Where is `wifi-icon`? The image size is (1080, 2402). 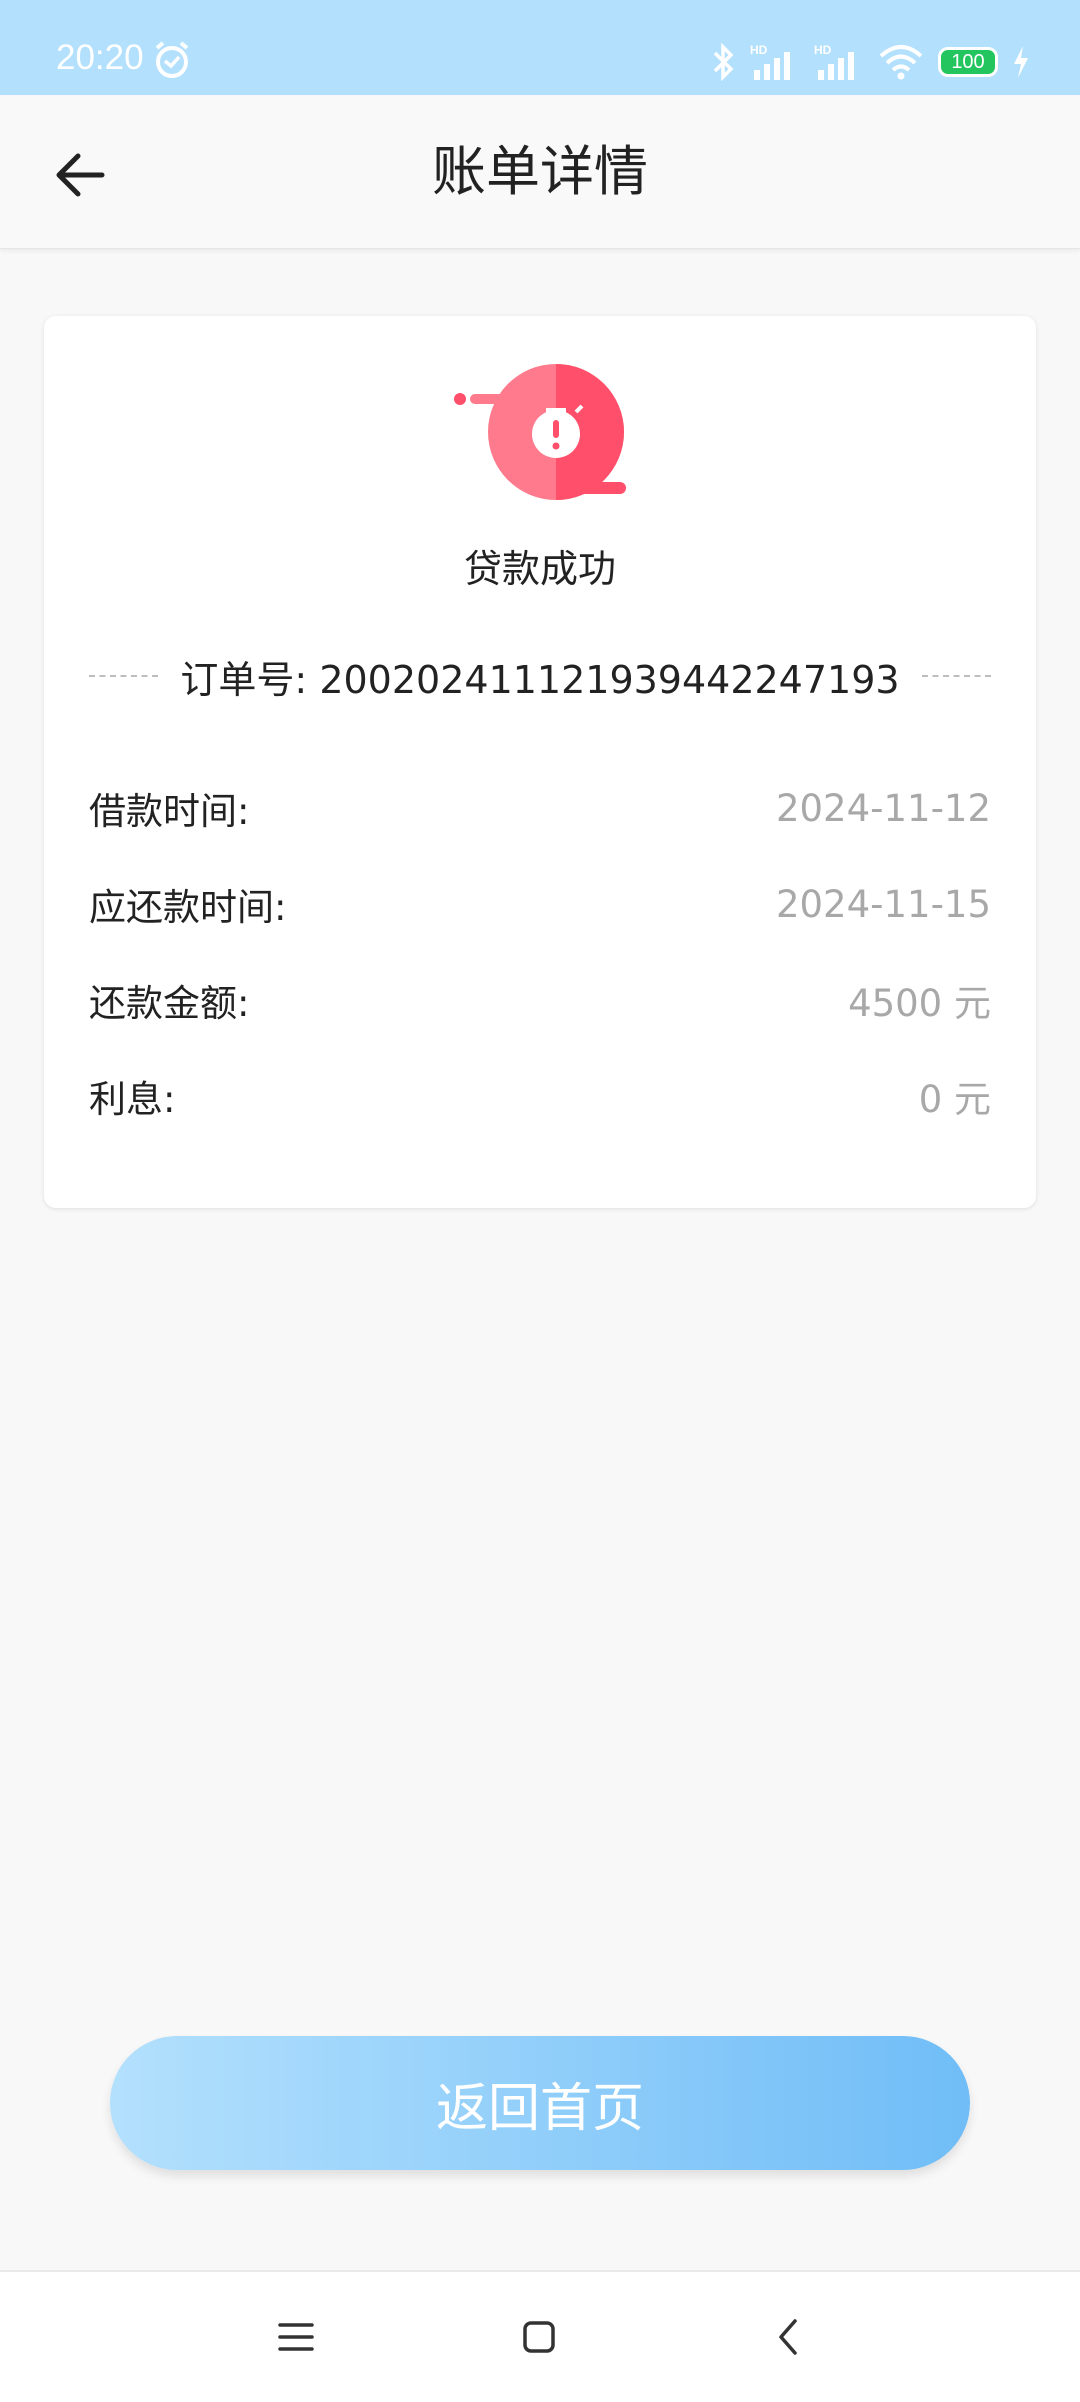 wifi-icon is located at coordinates (901, 62).